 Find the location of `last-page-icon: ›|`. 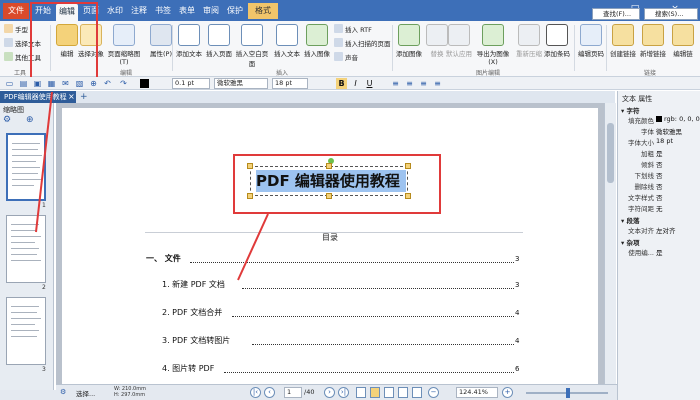

last-page-icon: ›| is located at coordinates (343, 392).